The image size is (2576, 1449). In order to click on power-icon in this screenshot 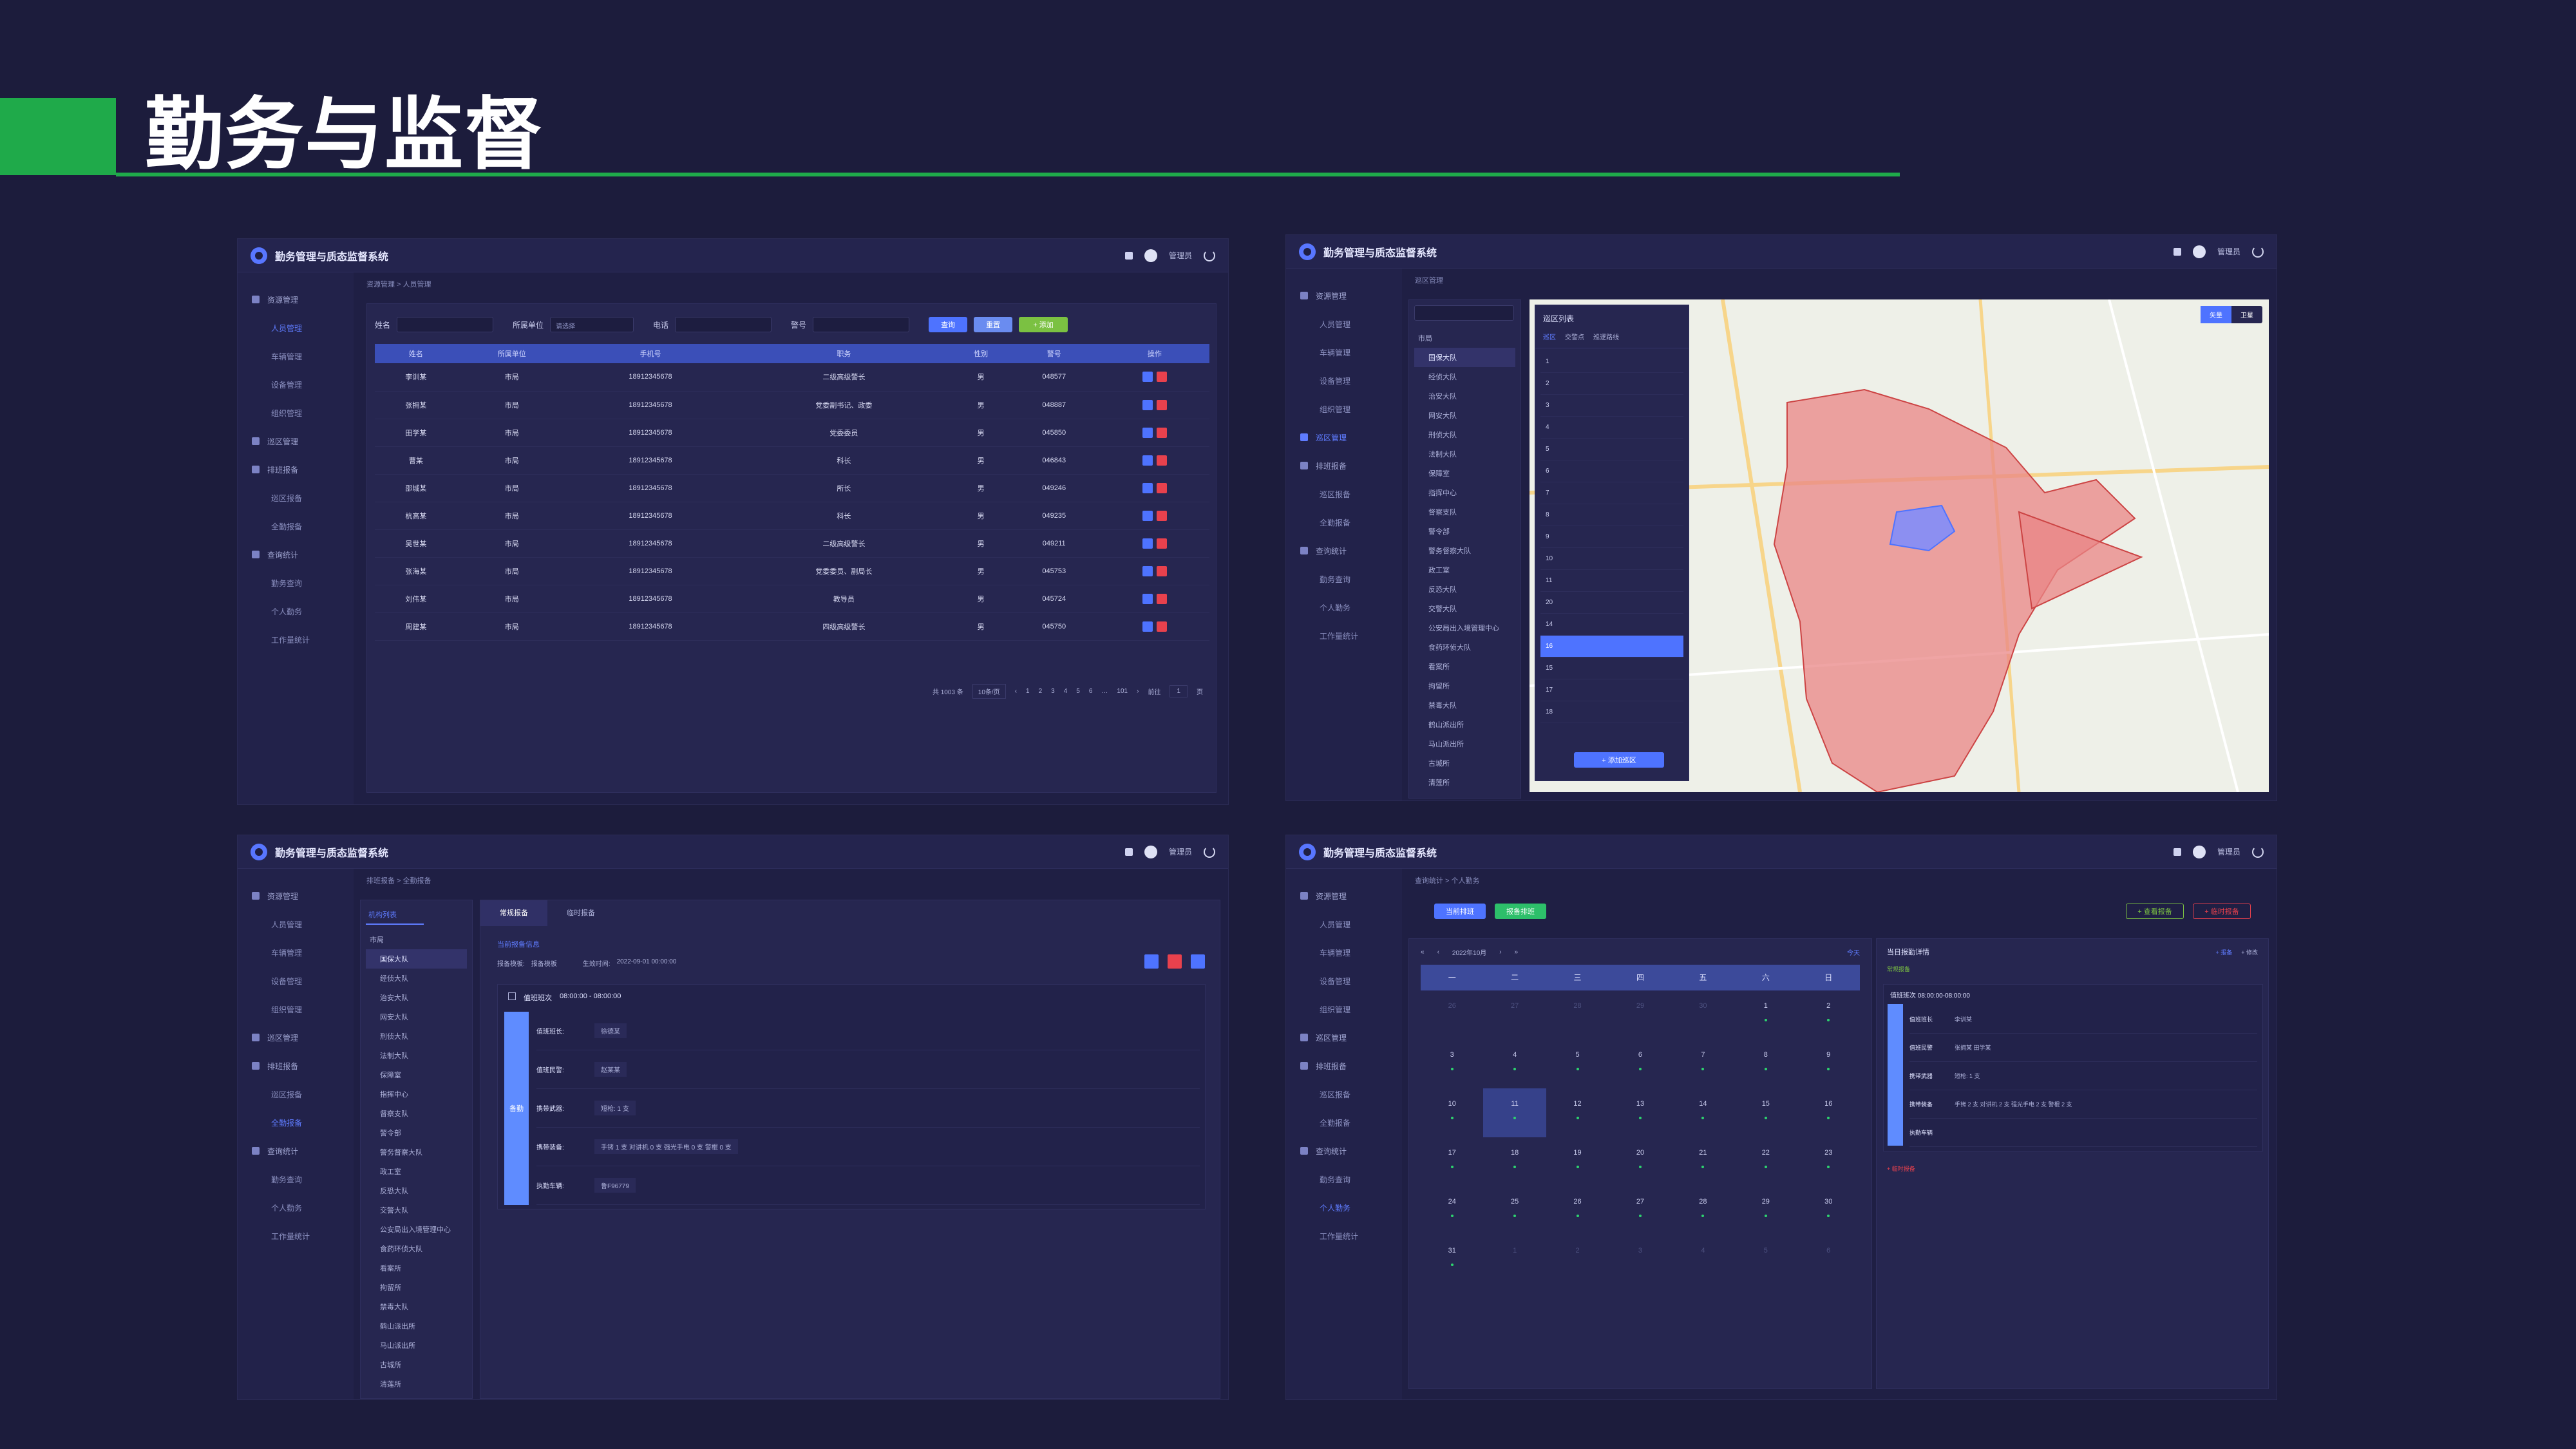, I will do `click(2258, 852)`.